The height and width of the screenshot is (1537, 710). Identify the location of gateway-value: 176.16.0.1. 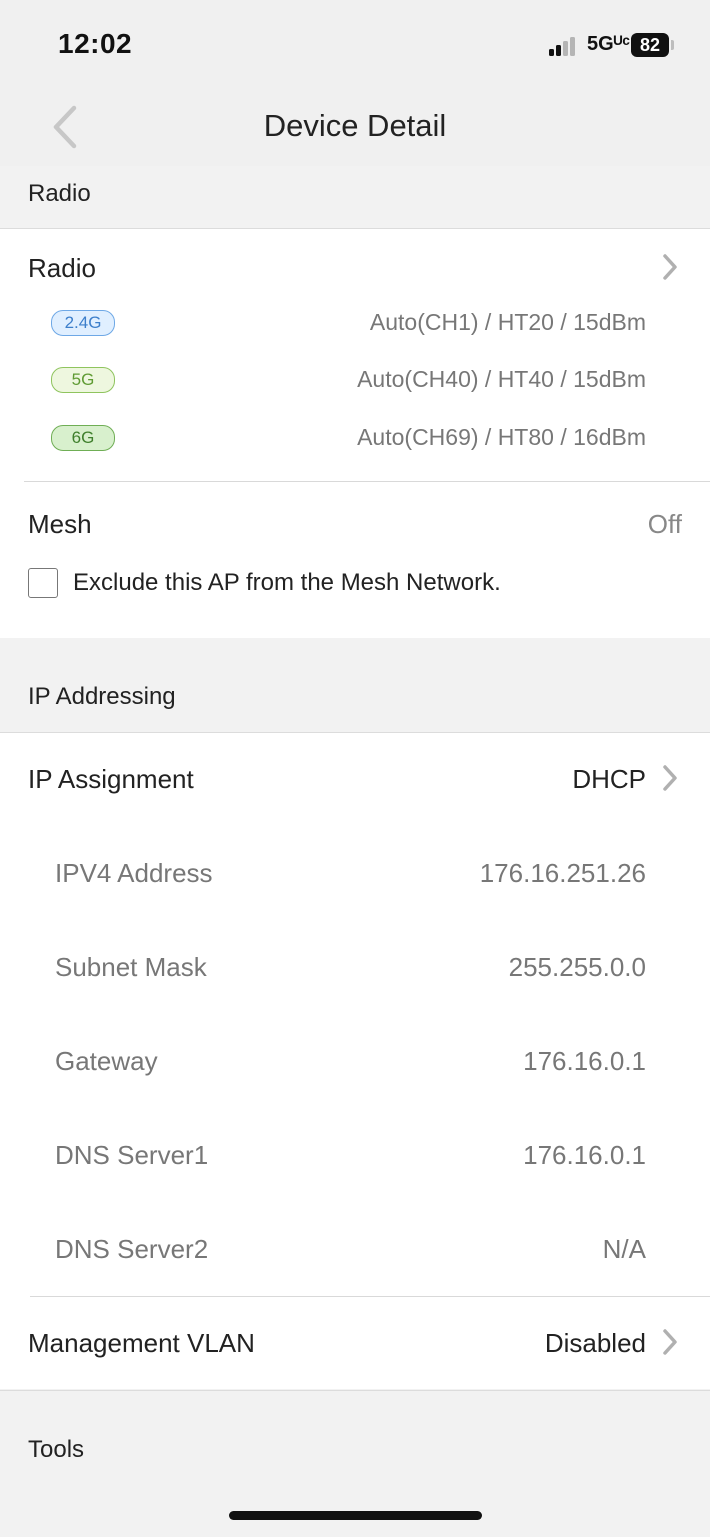
(584, 1061).